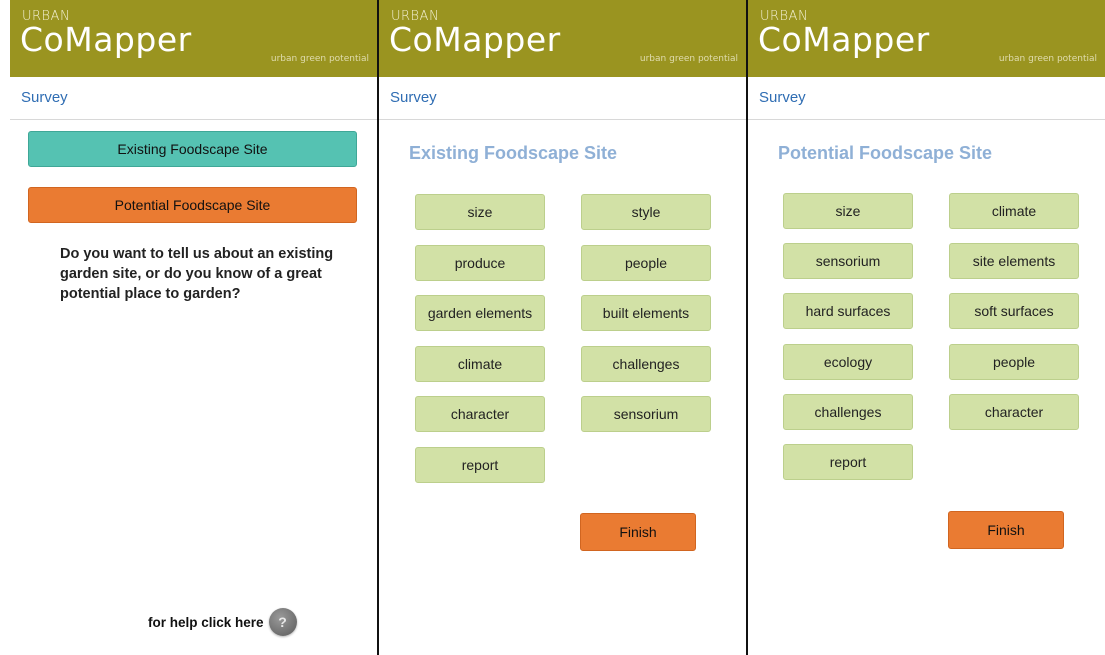 This screenshot has width=1105, height=655. I want to click on page-title: Existing Foodscape Site, so click(513, 153).